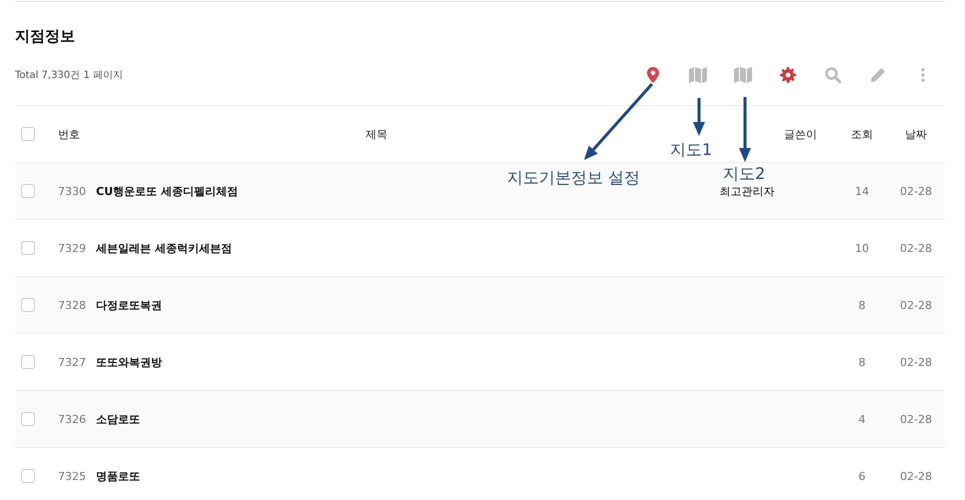 Image resolution: width=965 pixels, height=500 pixels. I want to click on column-header: 날짜, so click(916, 134).